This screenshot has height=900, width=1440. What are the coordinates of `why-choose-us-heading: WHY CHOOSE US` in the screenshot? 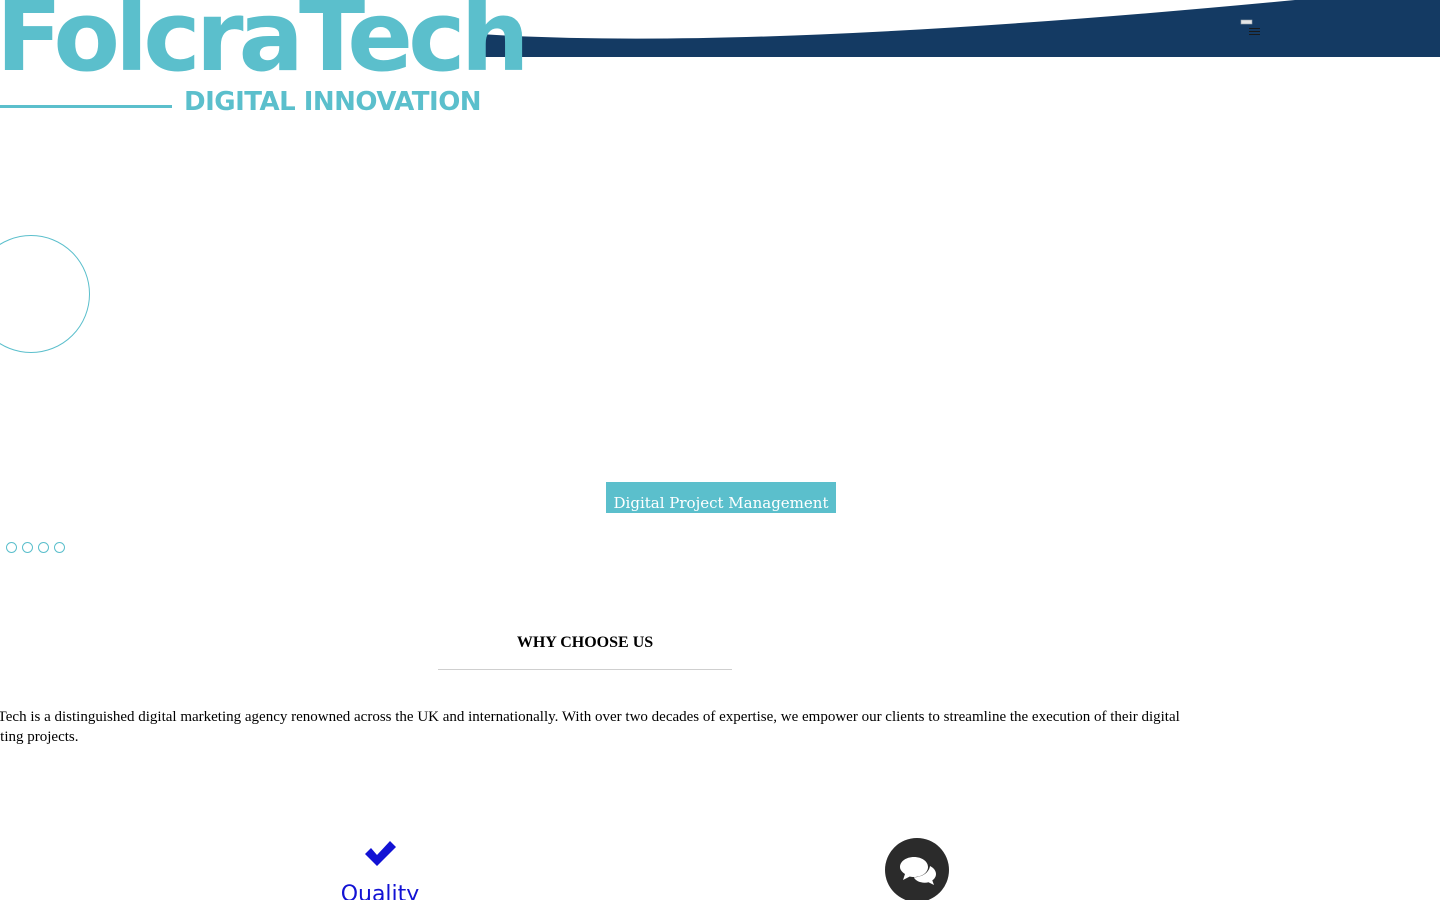 It's located at (585, 642).